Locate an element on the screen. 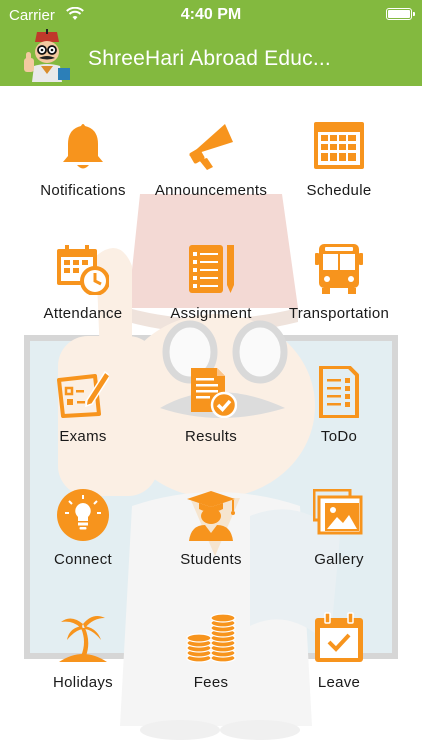 The image size is (422, 750). calendar-check-icon is located at coordinates (339, 638).